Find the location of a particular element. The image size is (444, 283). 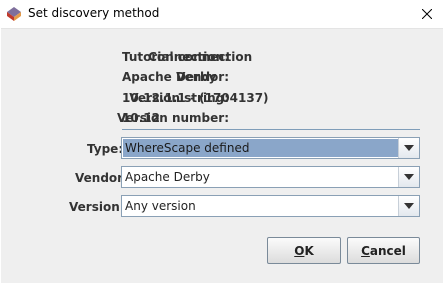

version-number-value: 10.12 is located at coordinates (141, 118).